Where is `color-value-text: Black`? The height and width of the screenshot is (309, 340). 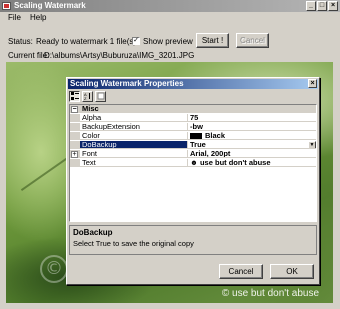
color-value-text: Black is located at coordinates (215, 136).